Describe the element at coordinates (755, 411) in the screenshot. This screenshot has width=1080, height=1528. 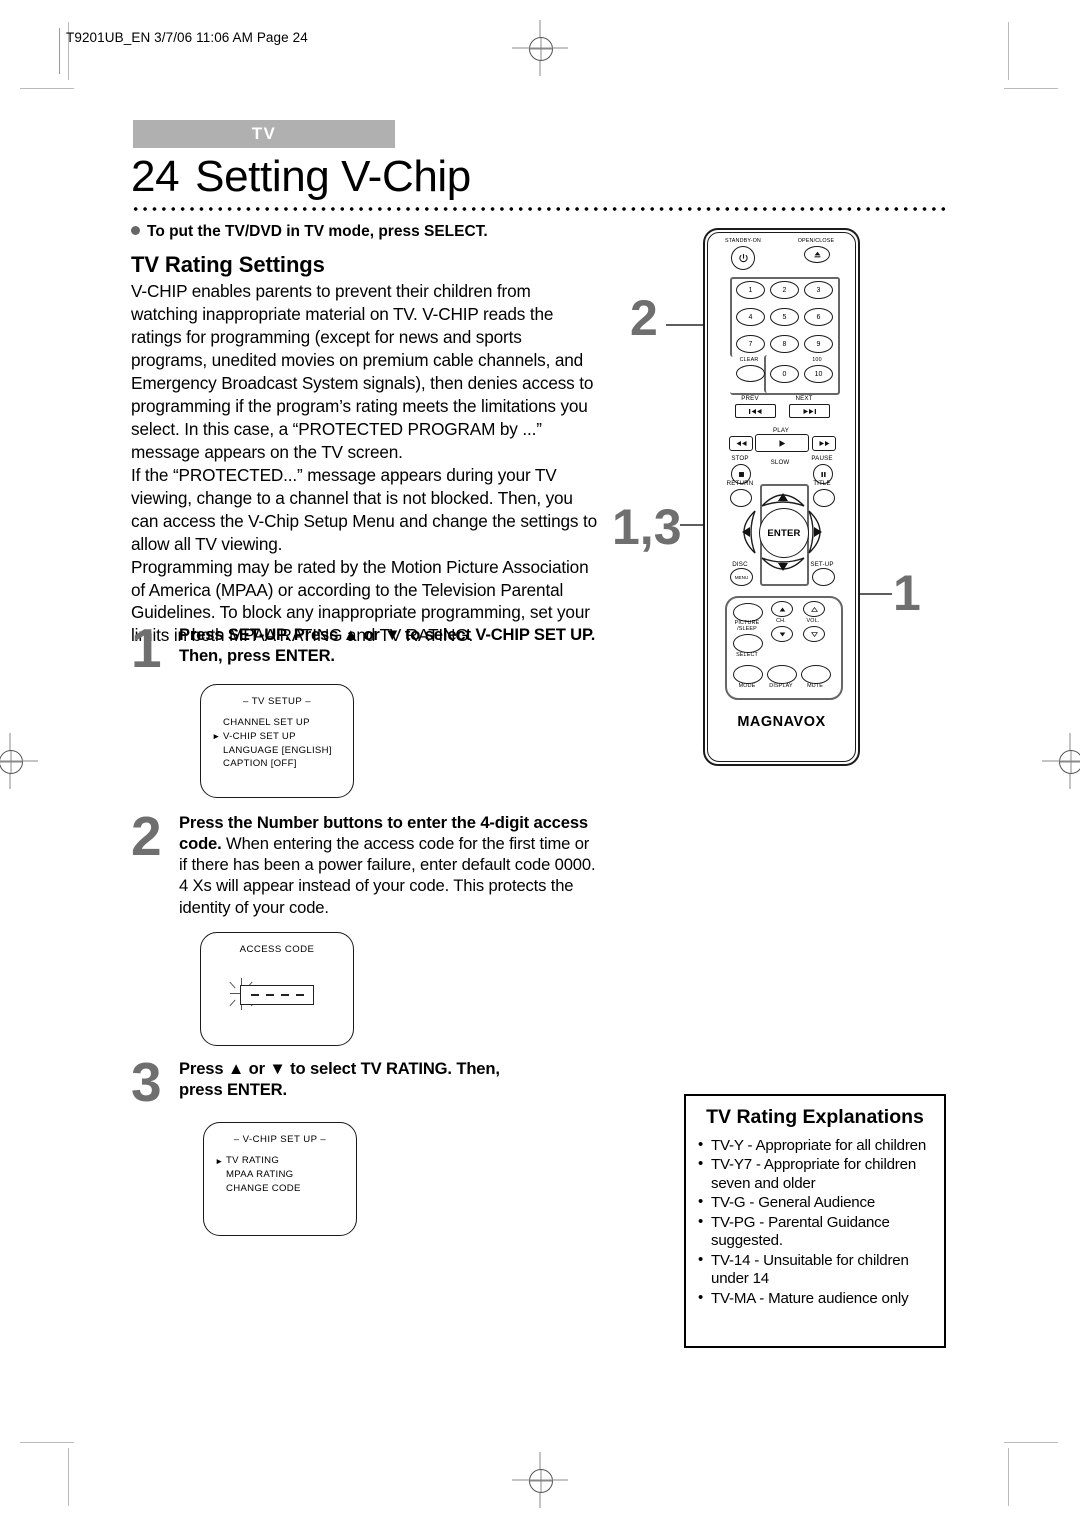
I see `prev-button` at that location.